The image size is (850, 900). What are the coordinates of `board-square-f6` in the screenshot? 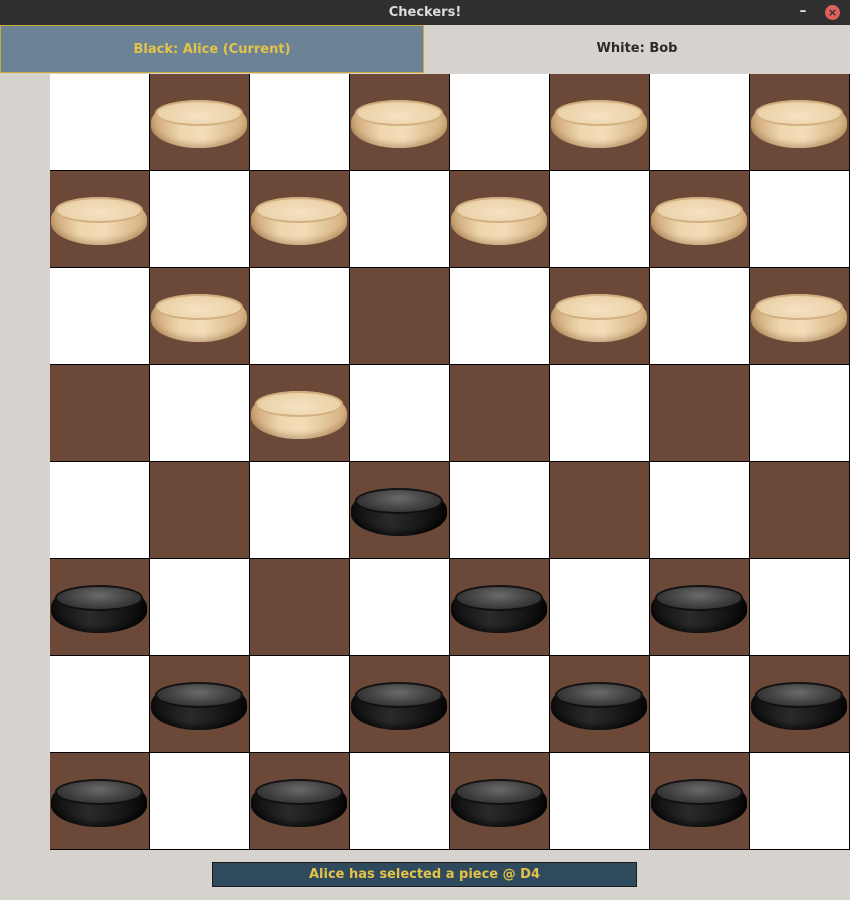 It's located at (600, 316).